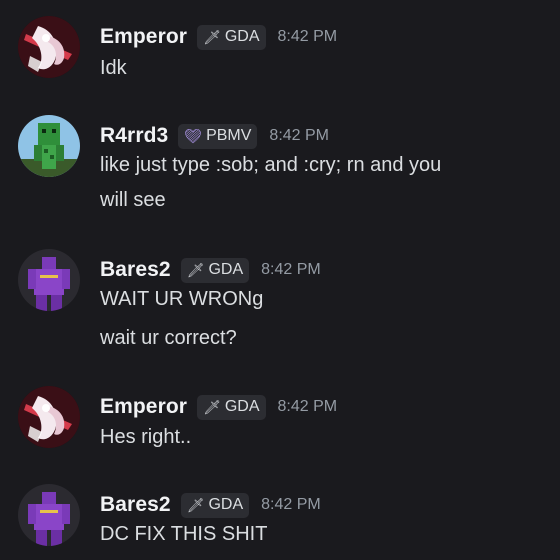 This screenshot has height=560, width=560. What do you see at coordinates (182, 299) in the screenshot?
I see `message-text: WAIT UR WRONg` at bounding box center [182, 299].